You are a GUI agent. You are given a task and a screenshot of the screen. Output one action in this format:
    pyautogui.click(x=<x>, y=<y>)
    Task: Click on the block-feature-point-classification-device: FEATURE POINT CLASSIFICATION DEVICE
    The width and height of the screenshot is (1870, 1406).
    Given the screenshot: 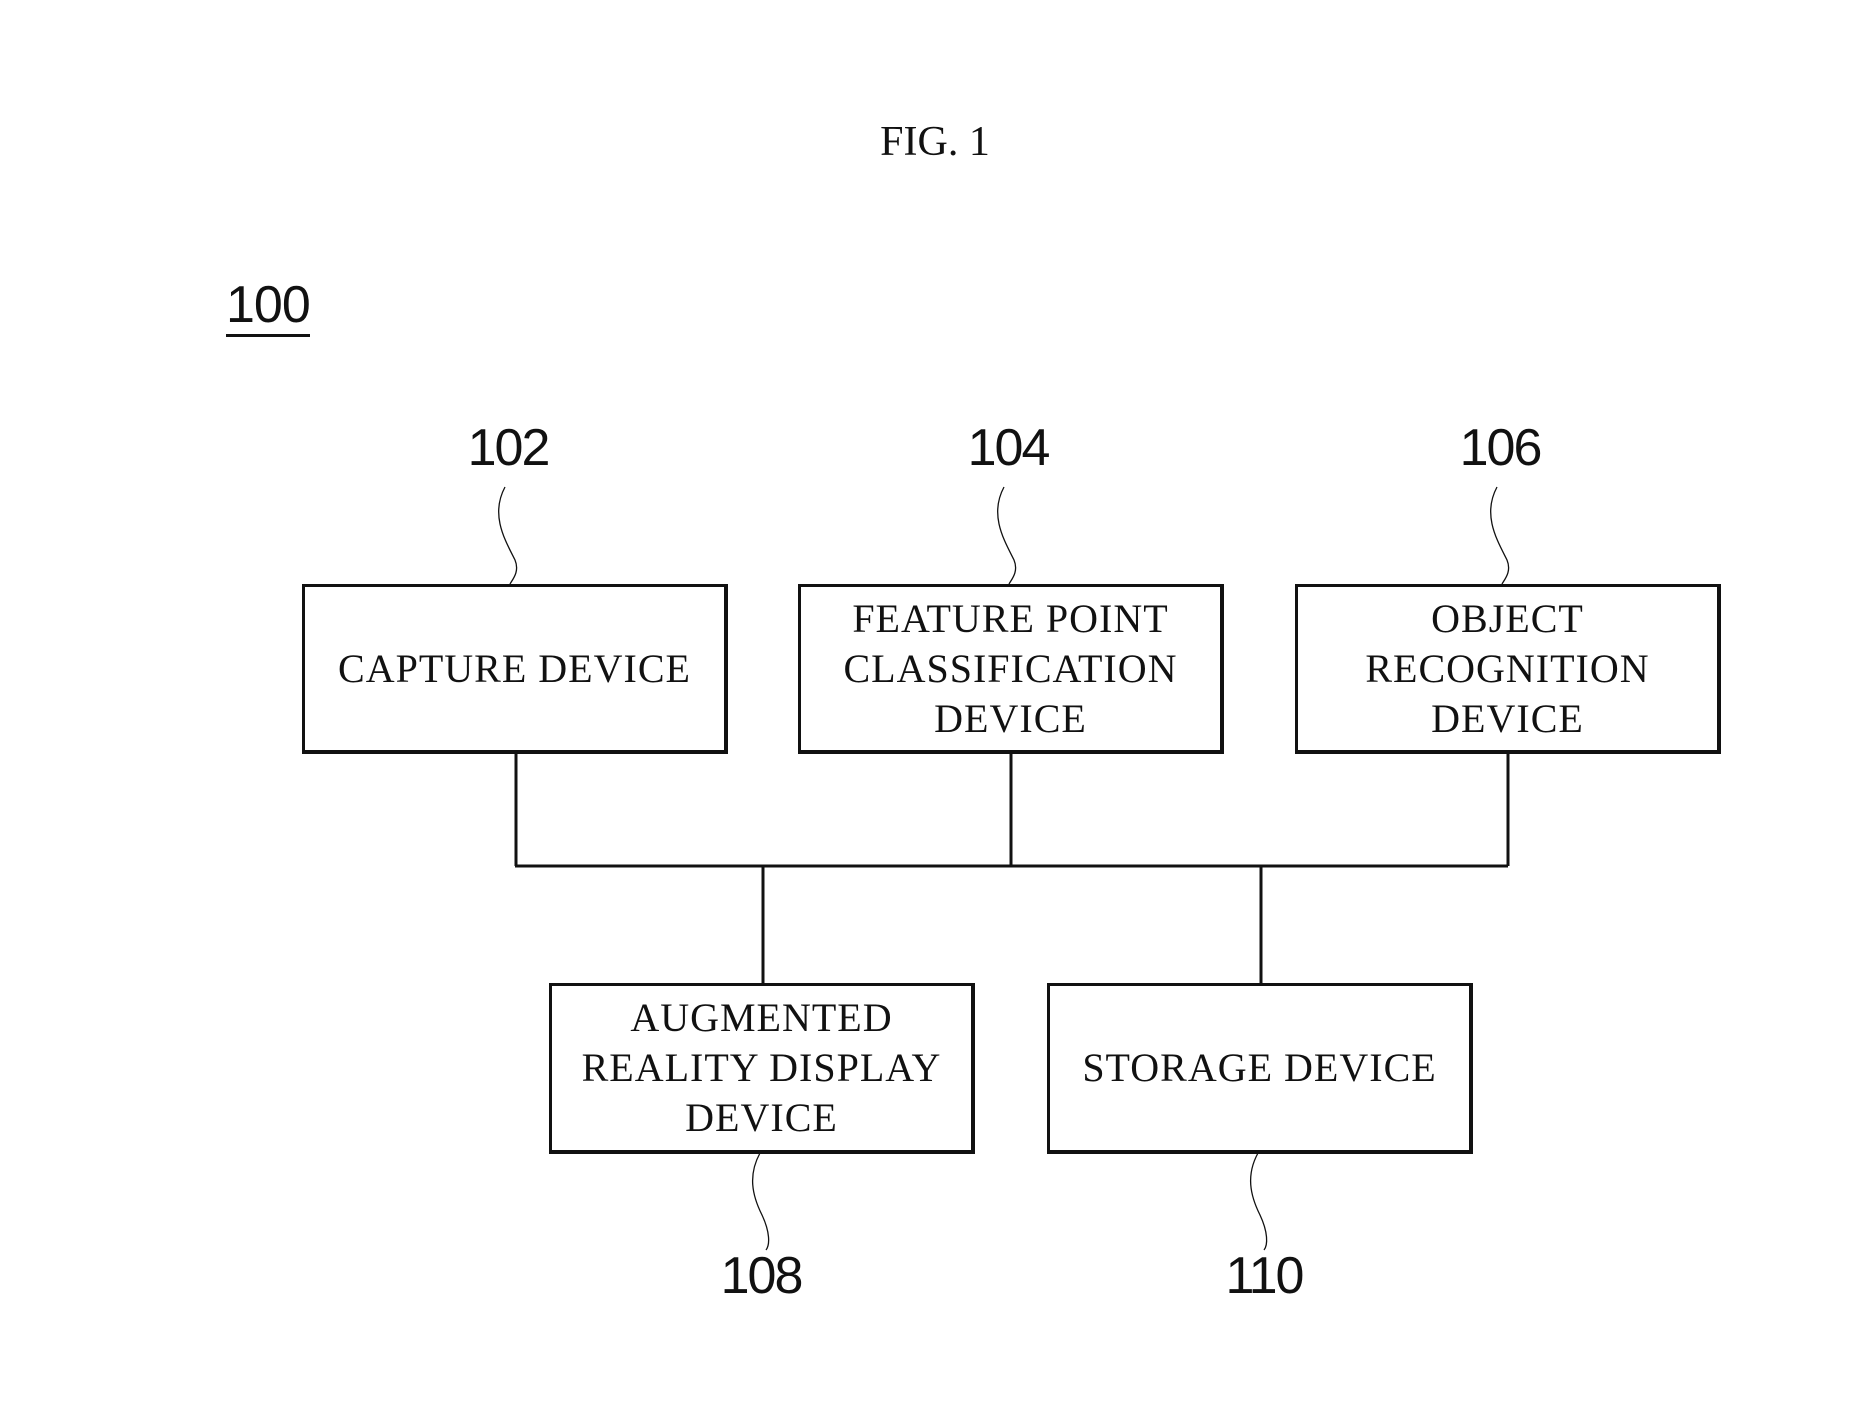 What is the action you would take?
    pyautogui.click(x=1011, y=669)
    